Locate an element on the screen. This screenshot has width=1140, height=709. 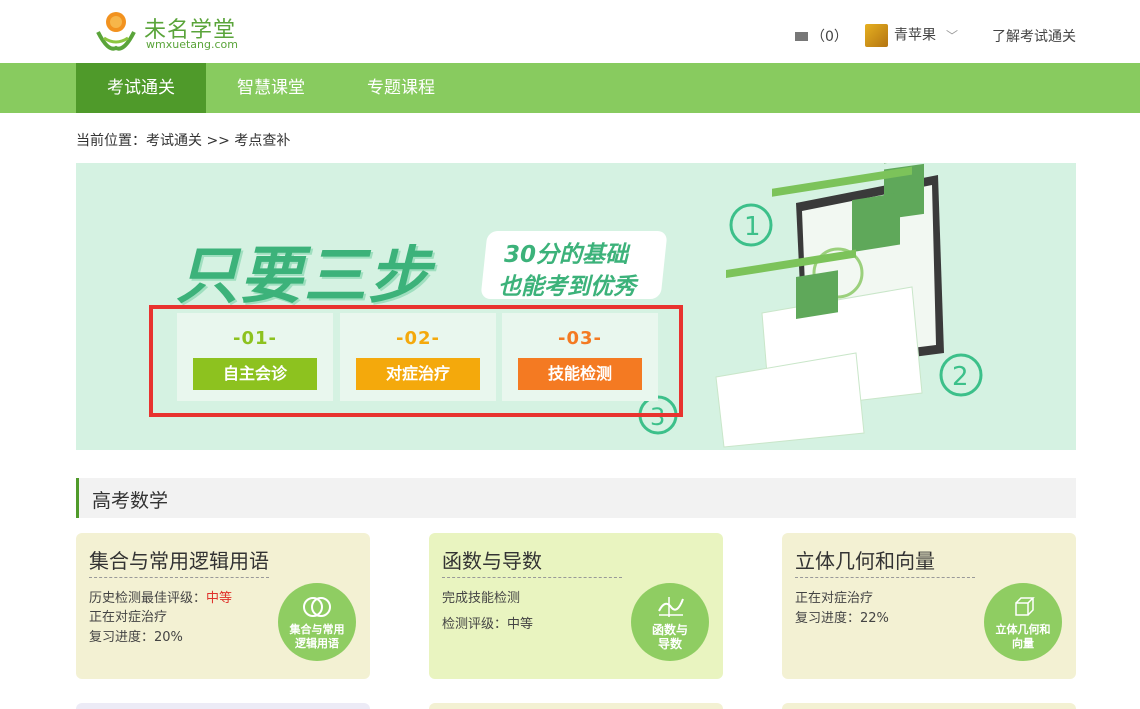
step-2-number: -02- is located at coordinates (418, 338).